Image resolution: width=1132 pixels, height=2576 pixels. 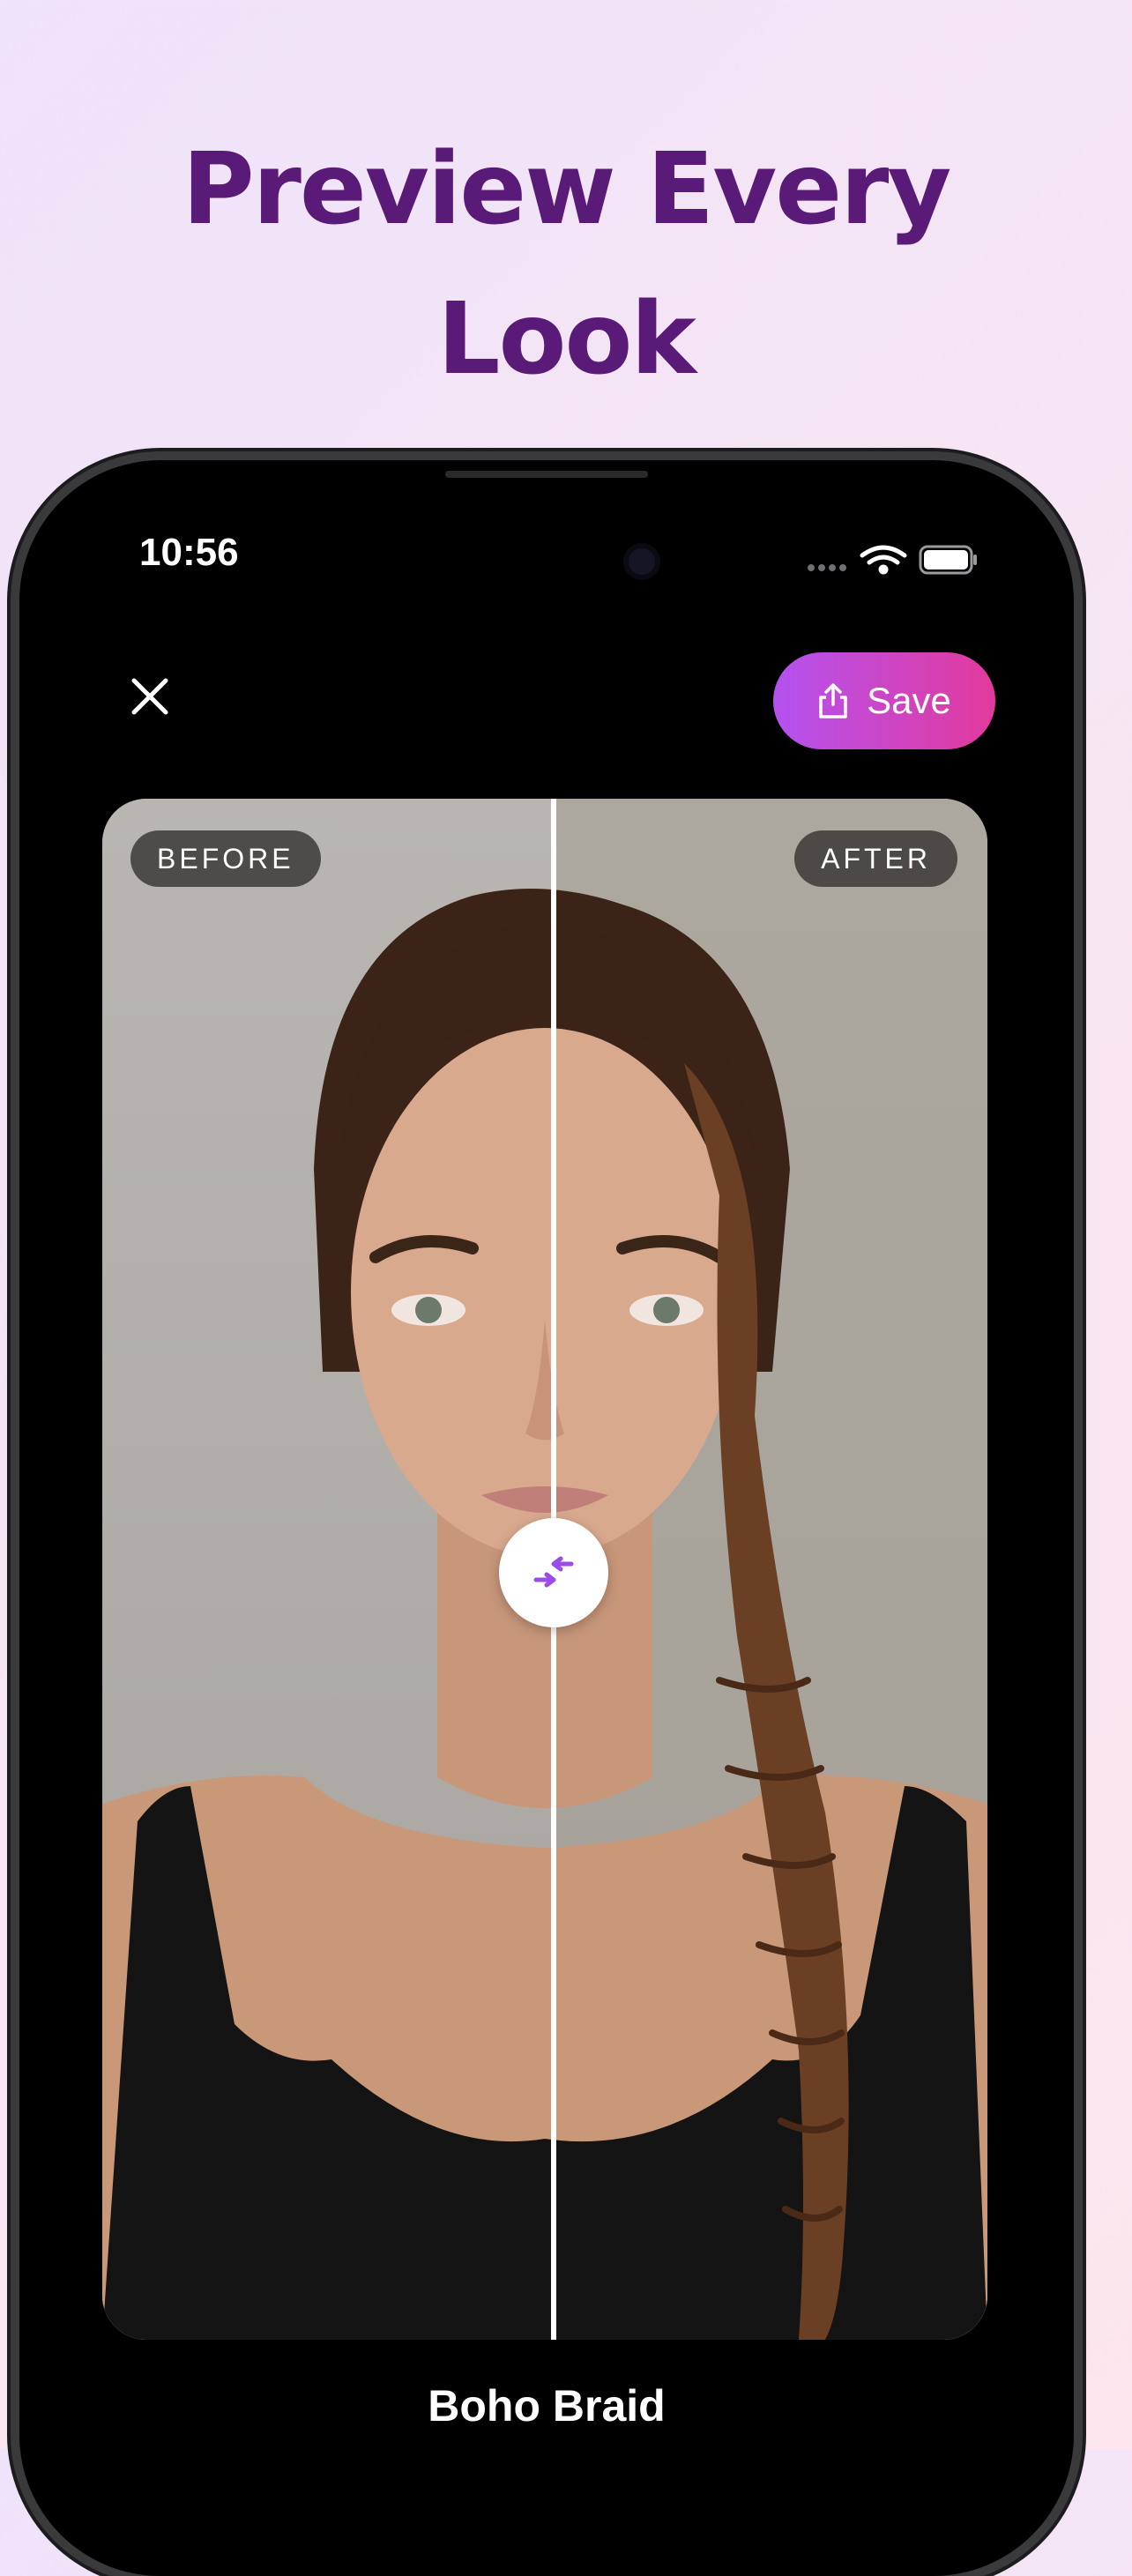 What do you see at coordinates (948, 560) in the screenshot?
I see `battery-icon` at bounding box center [948, 560].